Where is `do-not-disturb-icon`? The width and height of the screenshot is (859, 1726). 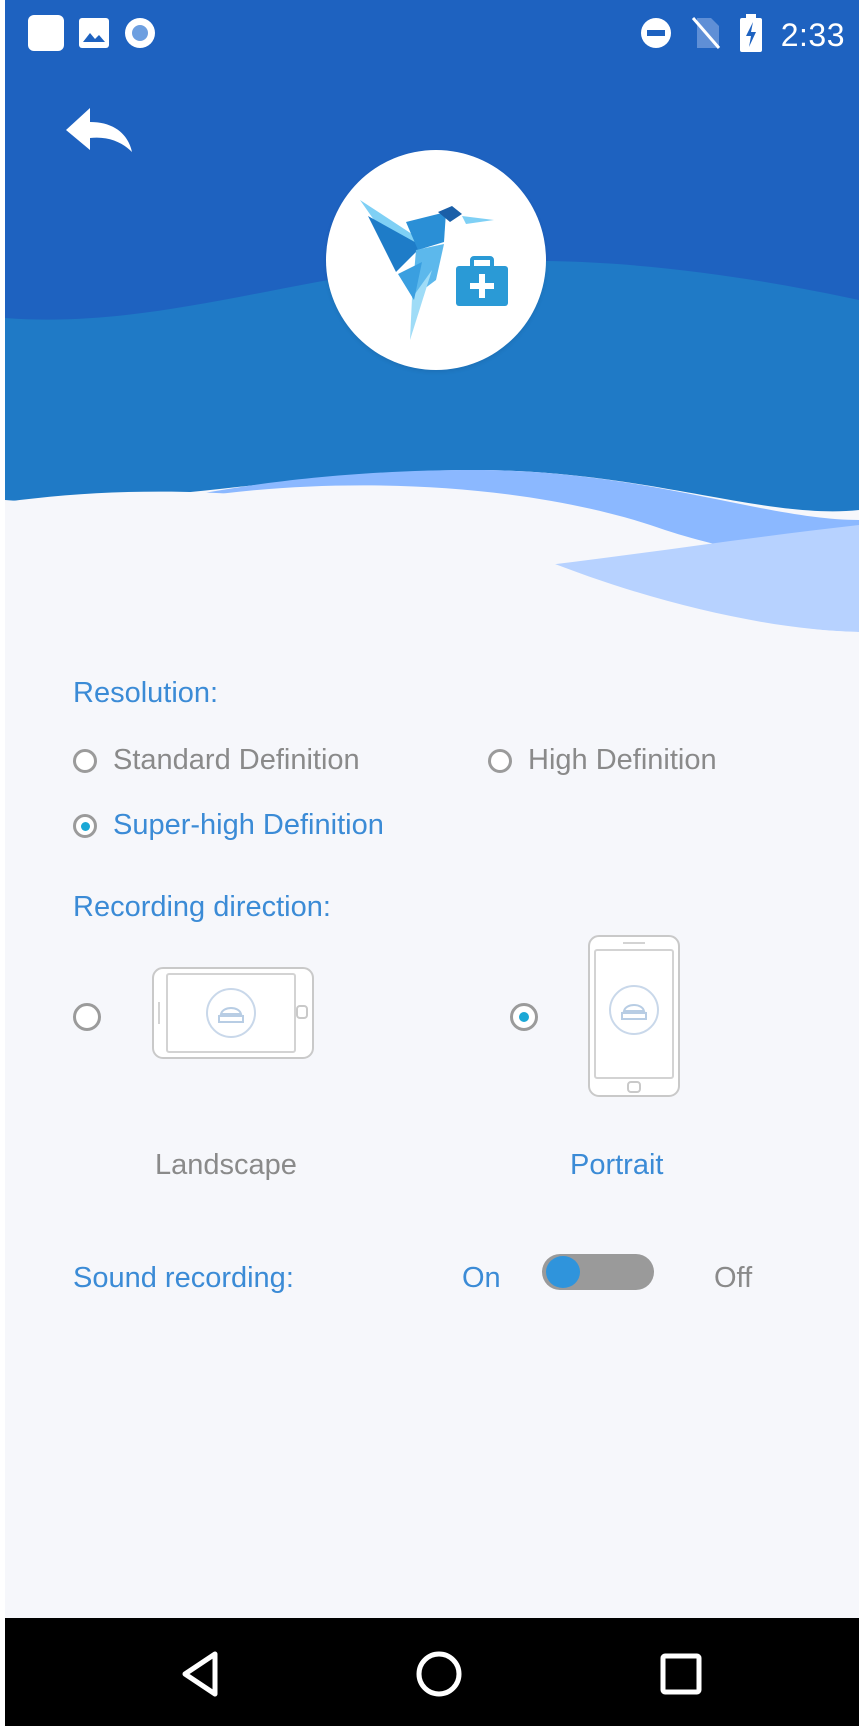
do-not-disturb-icon is located at coordinates (656, 35).